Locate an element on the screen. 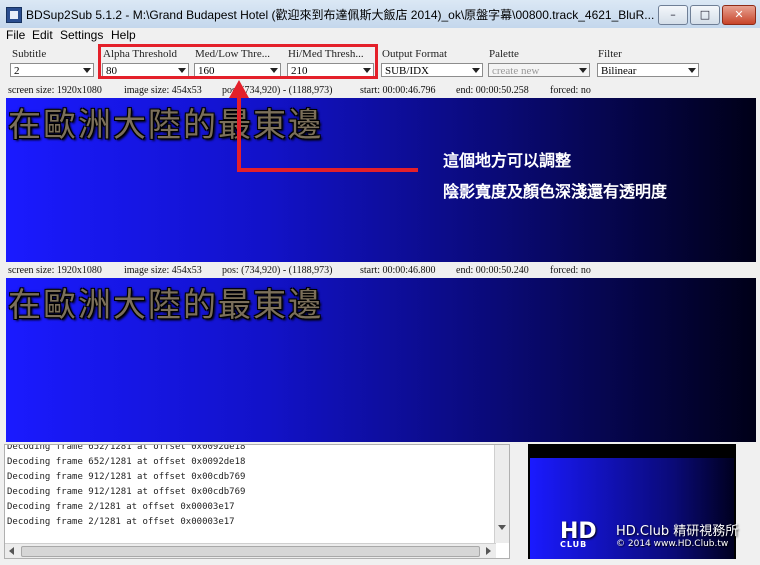  annotation-line-1: 這個地方可以調整 is located at coordinates (507, 160).